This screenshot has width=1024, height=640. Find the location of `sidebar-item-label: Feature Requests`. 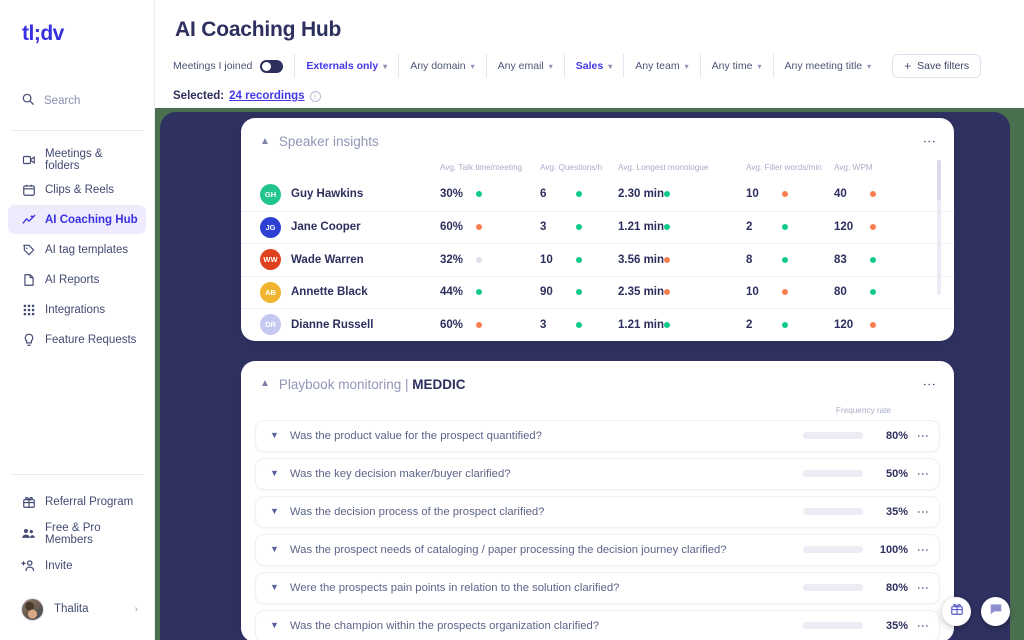

sidebar-item-label: Feature Requests is located at coordinates (91, 339).